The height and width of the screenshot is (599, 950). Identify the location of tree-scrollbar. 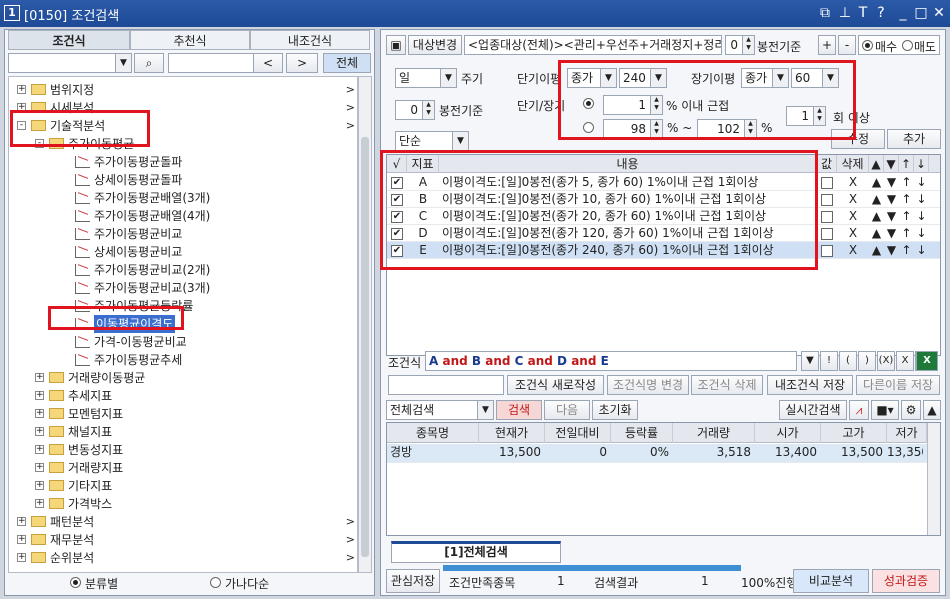
(365, 324).